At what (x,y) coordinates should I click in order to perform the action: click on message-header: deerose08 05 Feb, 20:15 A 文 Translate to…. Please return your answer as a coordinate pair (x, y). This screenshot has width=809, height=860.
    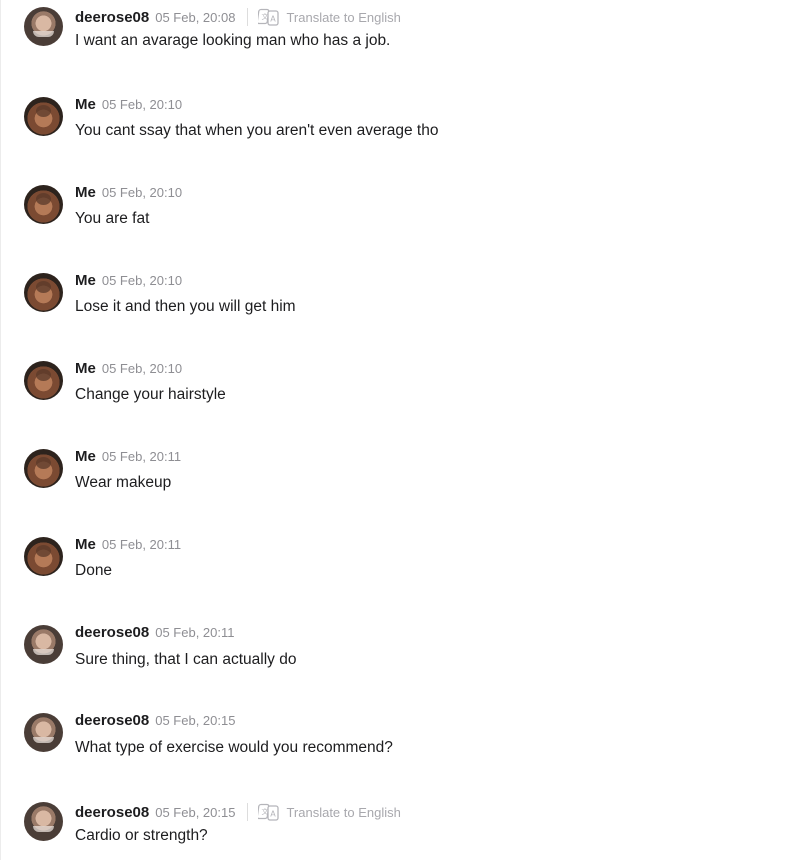
    Looking at the image, I should click on (238, 812).